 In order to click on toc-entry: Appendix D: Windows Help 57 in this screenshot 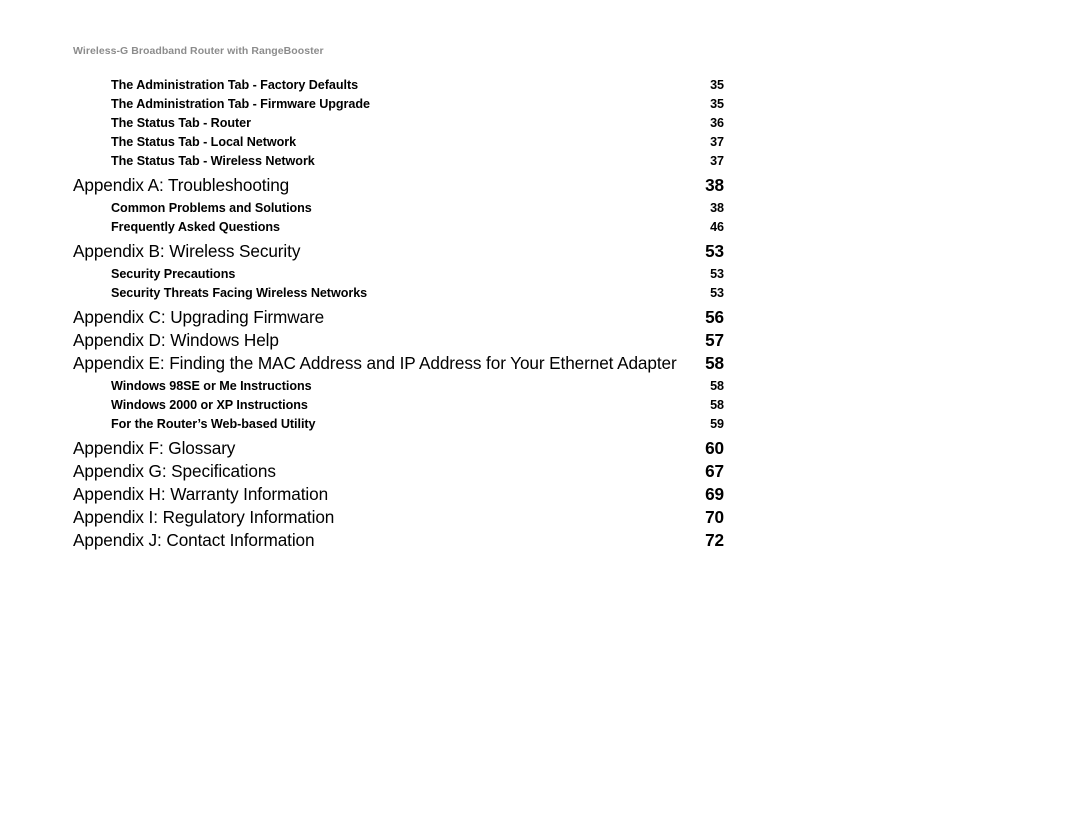, I will do `click(398, 340)`.